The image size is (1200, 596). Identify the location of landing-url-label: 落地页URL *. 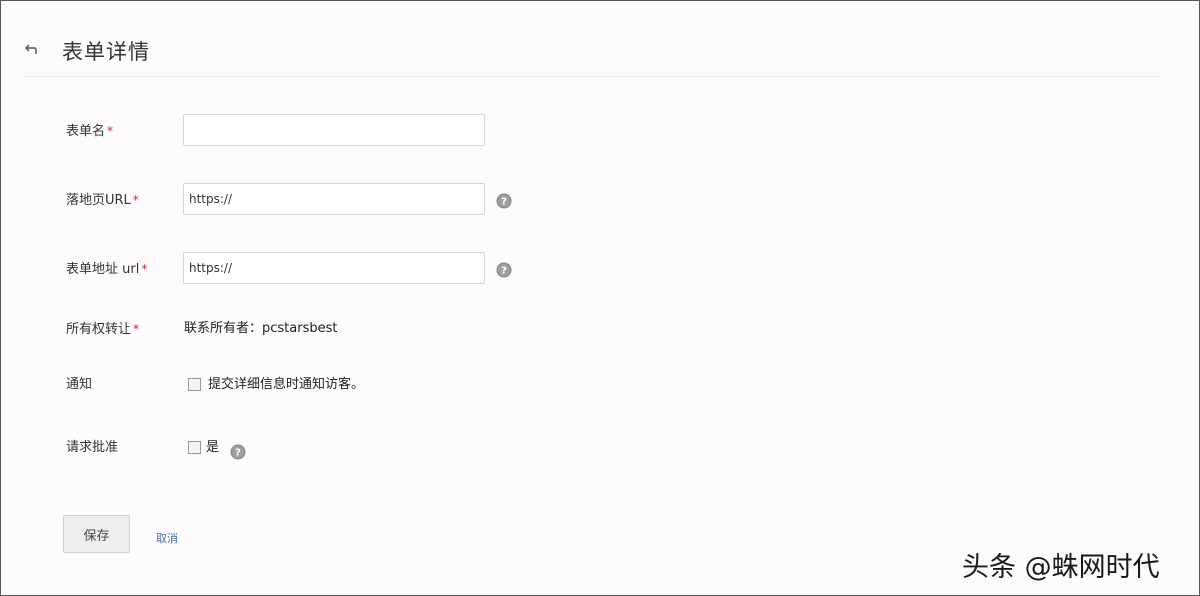
(102, 200).